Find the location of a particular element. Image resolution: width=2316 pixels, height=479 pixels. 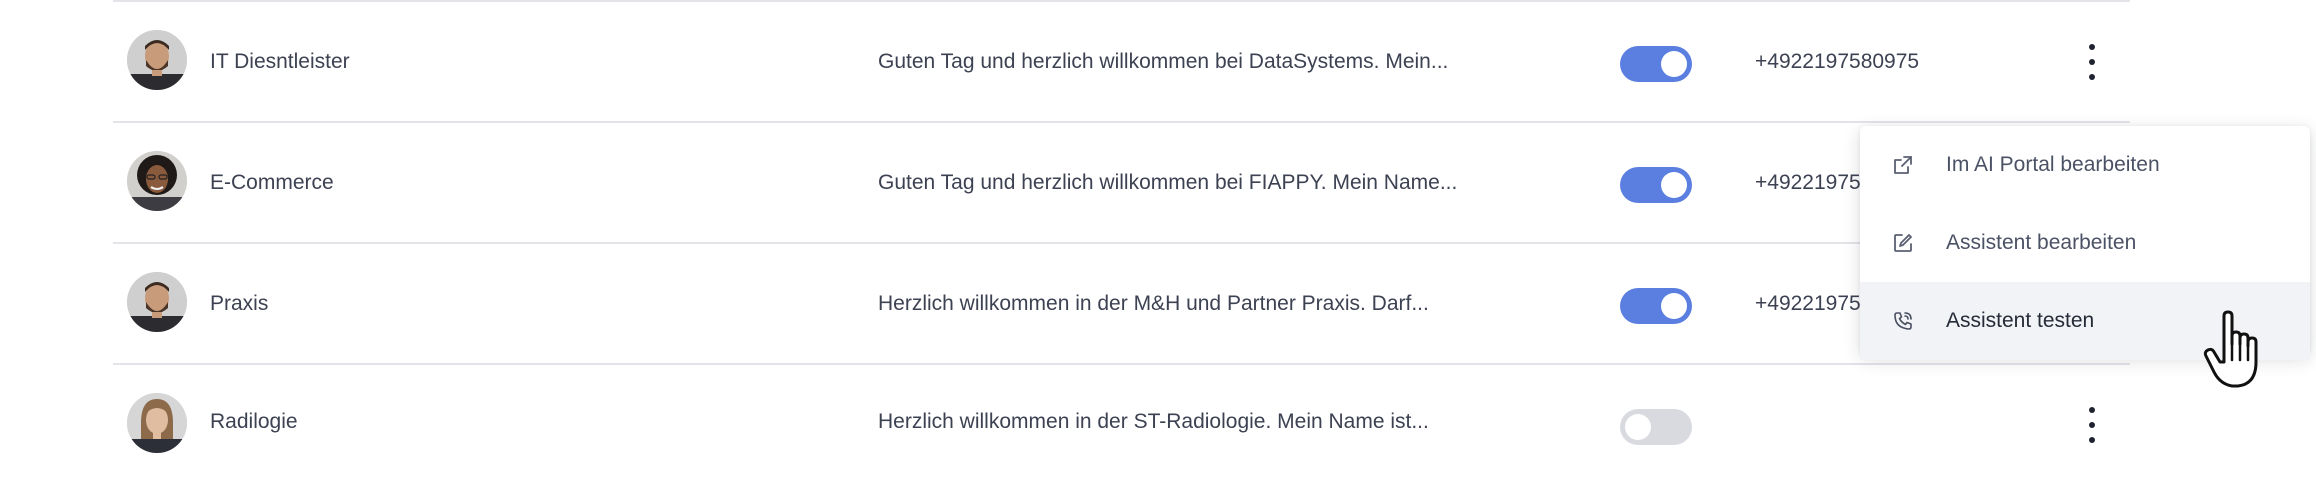

assistant-name: IT Diesntleister is located at coordinates (280, 61).